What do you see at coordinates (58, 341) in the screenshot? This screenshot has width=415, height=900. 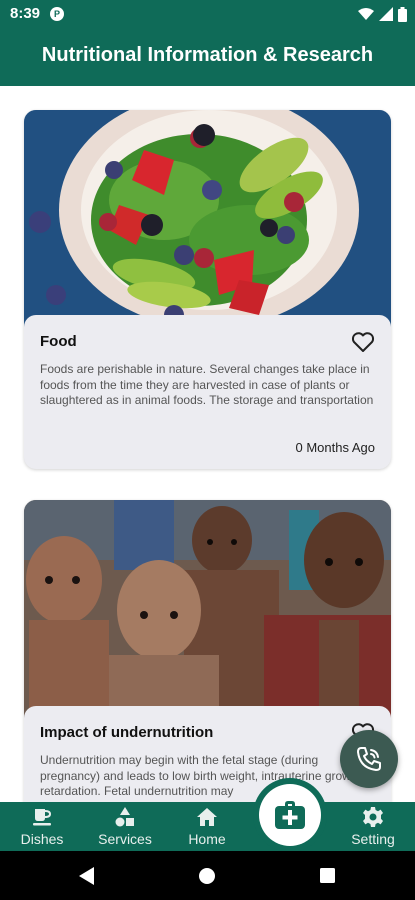 I see `article-title: Food` at bounding box center [58, 341].